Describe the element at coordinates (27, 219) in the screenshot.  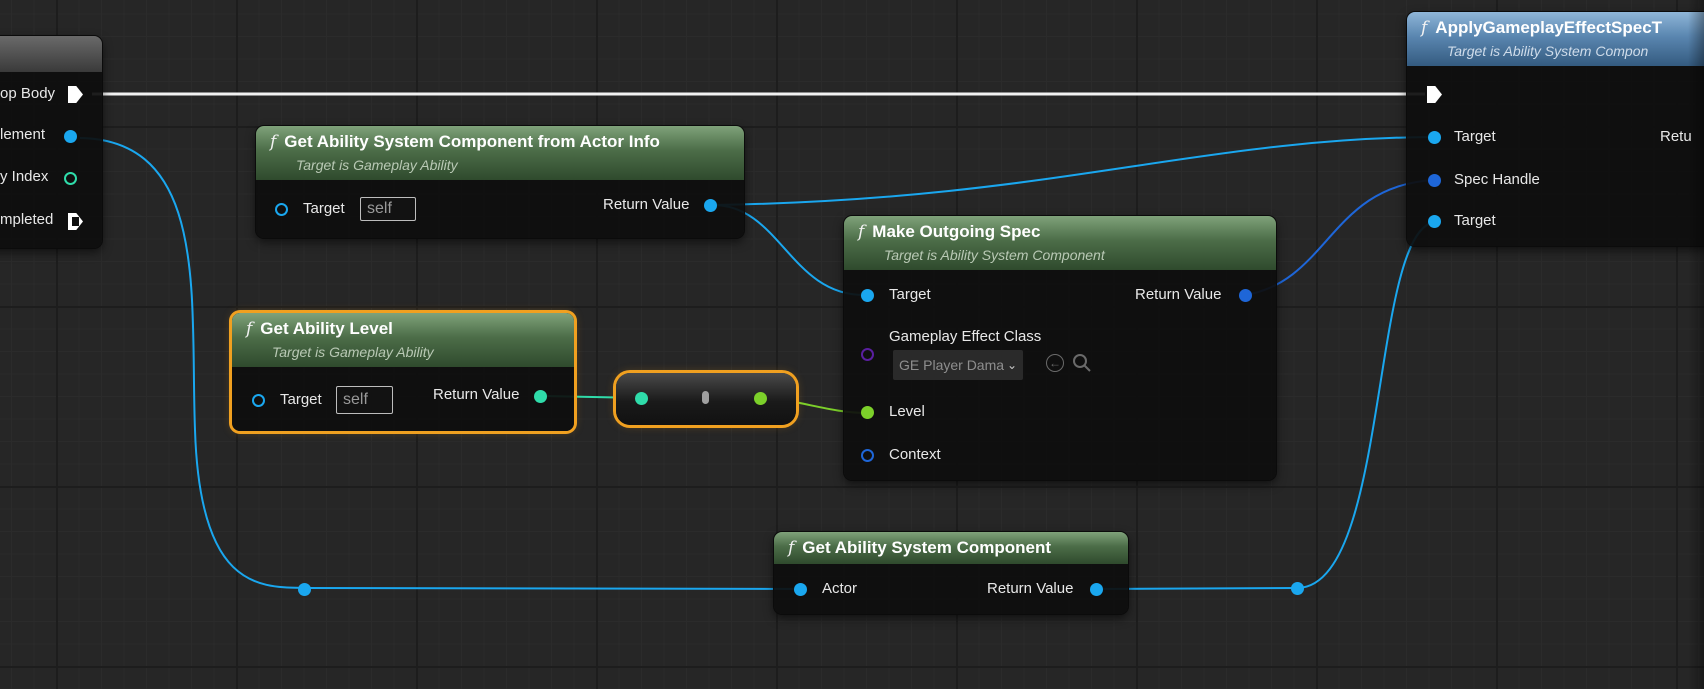
I see `completed-label: mpleted` at that location.